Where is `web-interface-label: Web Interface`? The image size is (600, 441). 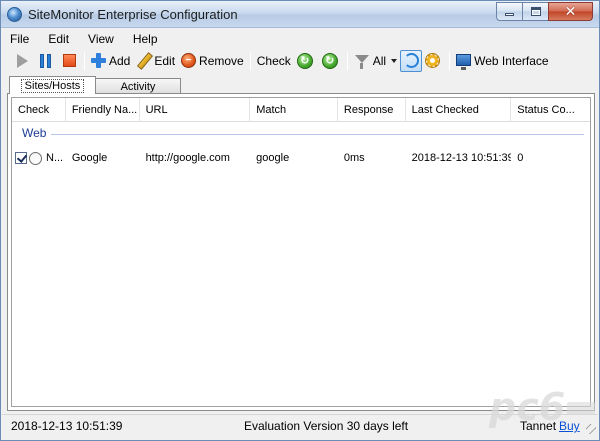 web-interface-label: Web Interface is located at coordinates (511, 60).